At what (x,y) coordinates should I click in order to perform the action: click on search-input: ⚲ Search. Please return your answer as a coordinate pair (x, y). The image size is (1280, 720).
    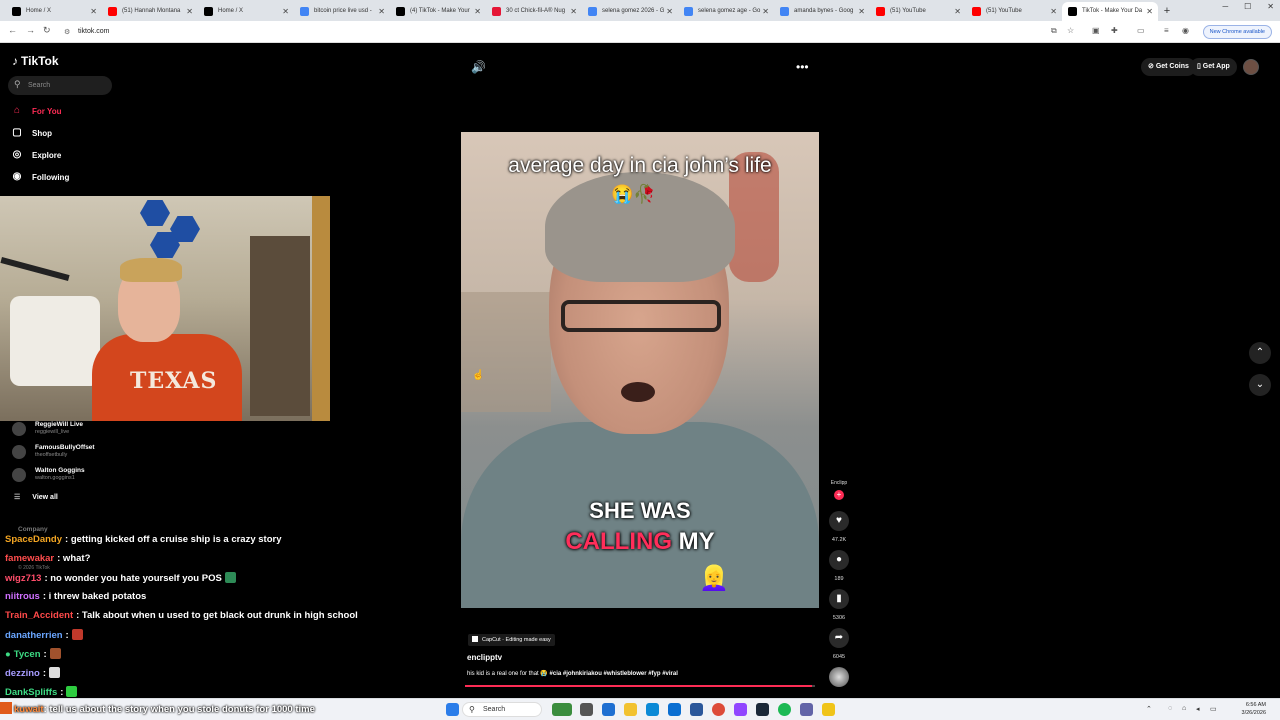
    Looking at the image, I should click on (60, 85).